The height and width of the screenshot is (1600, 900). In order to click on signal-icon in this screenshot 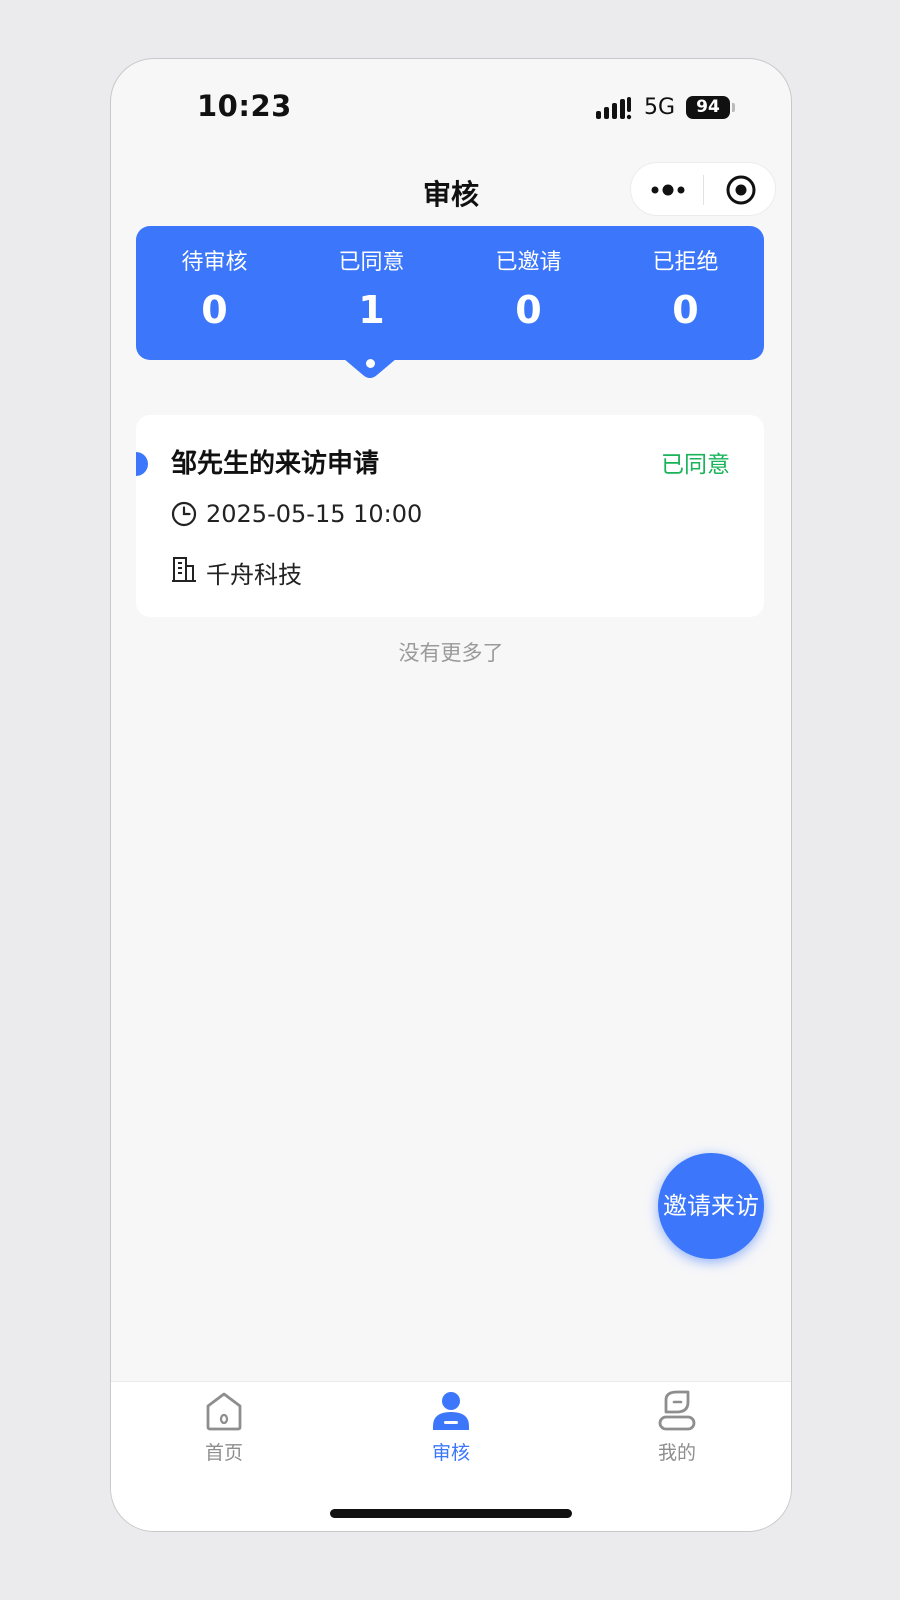, I will do `click(614, 108)`.